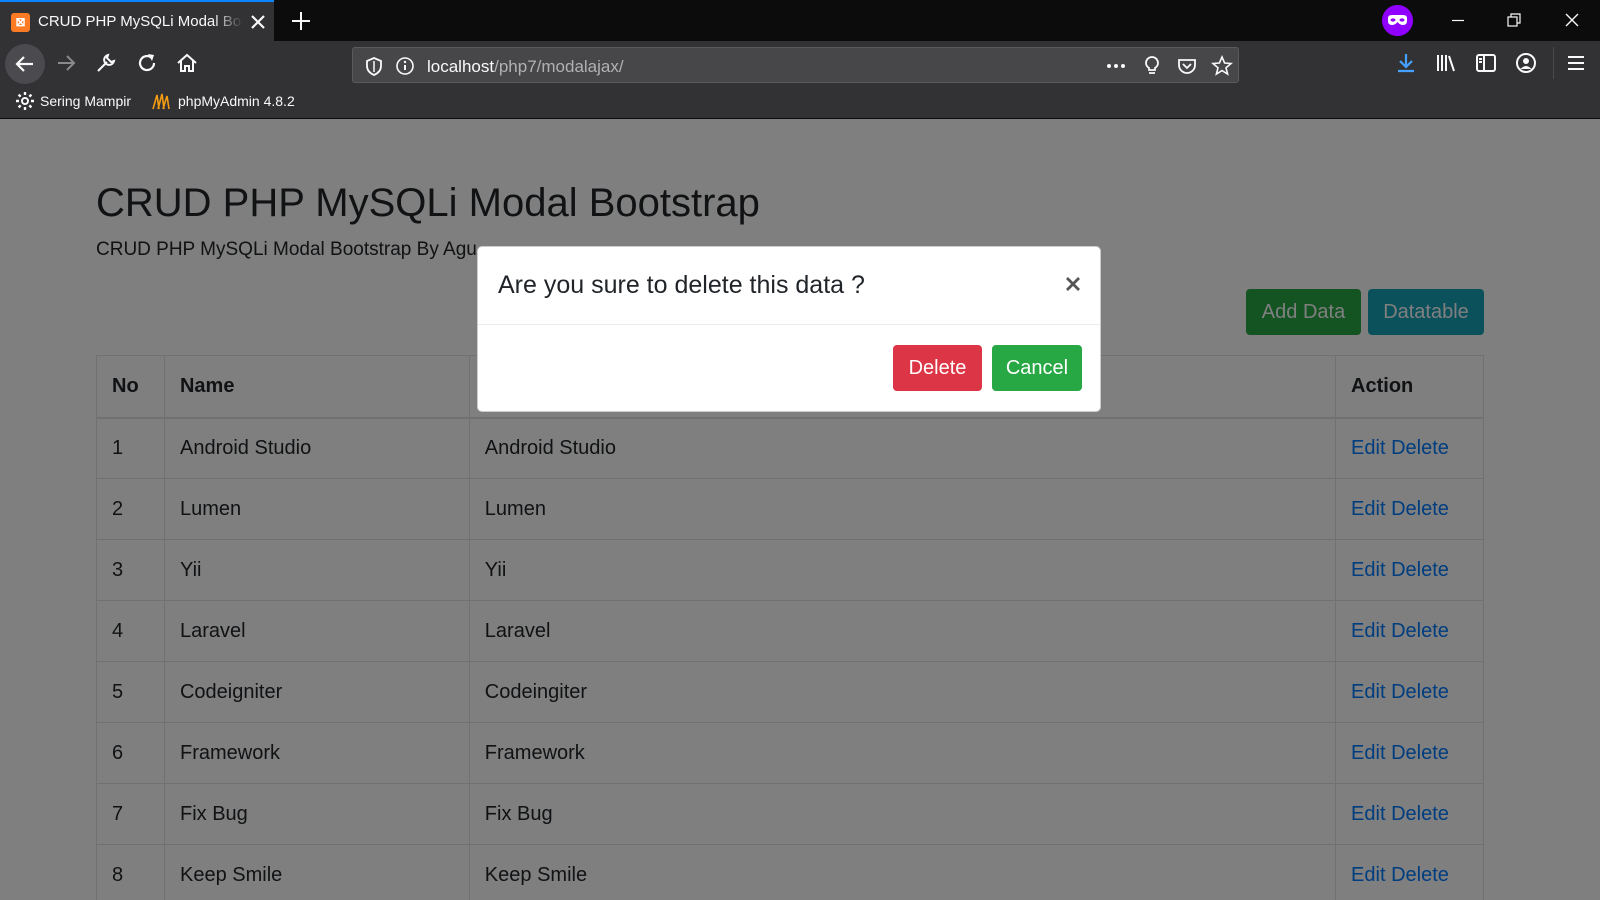 This screenshot has width=1600, height=900. Describe the element at coordinates (1458, 20) in the screenshot. I see `minimize-icon` at that location.